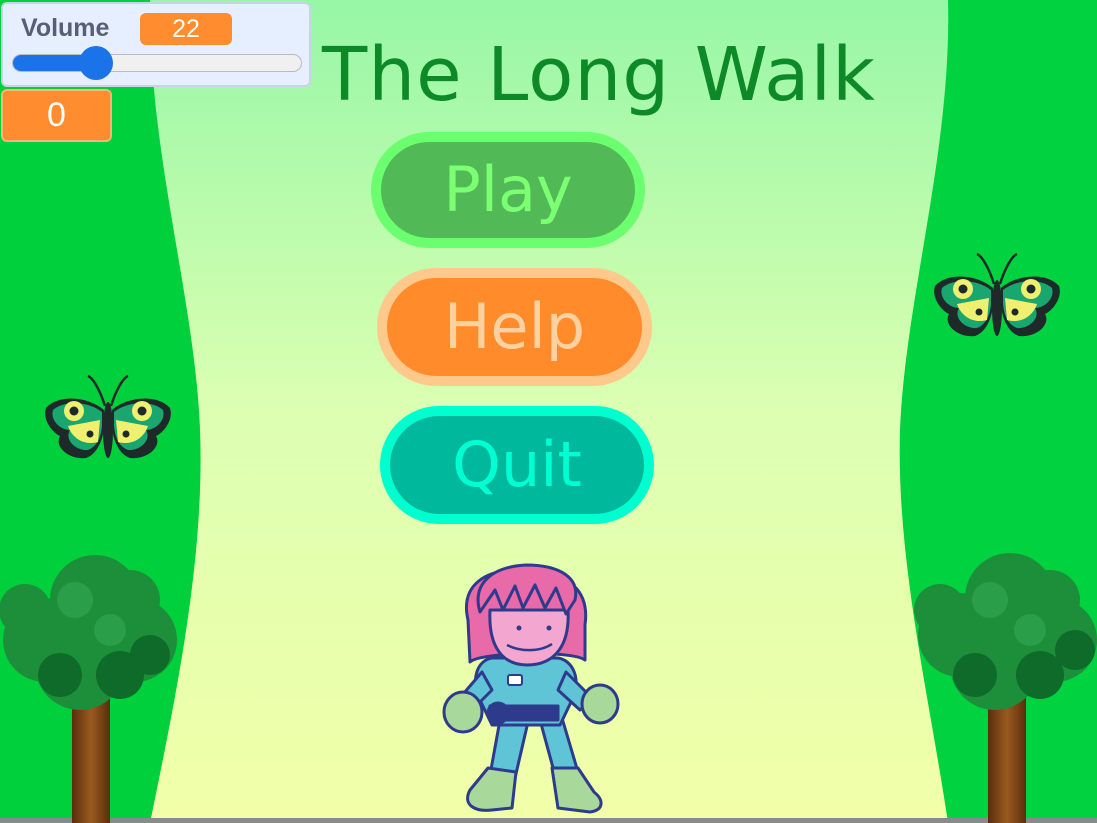 The width and height of the screenshot is (1097, 823). What do you see at coordinates (599, 75) in the screenshot?
I see `game-title: The Long Walk` at bounding box center [599, 75].